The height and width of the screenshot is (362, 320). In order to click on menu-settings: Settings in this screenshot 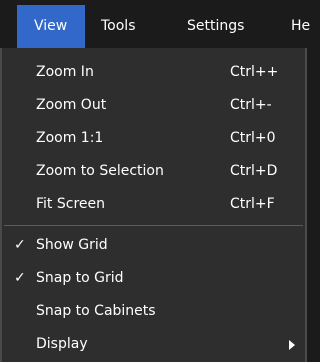, I will do `click(232, 26)`.